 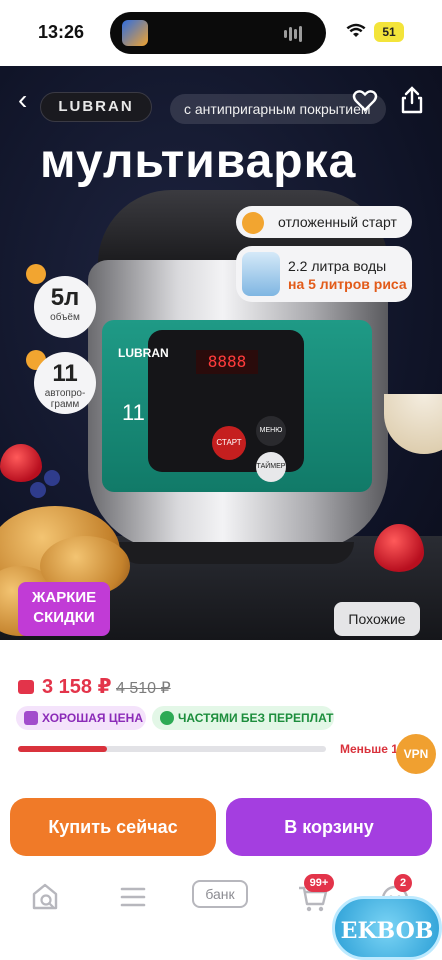 I want to click on volume-label: объём, so click(x=65, y=317).